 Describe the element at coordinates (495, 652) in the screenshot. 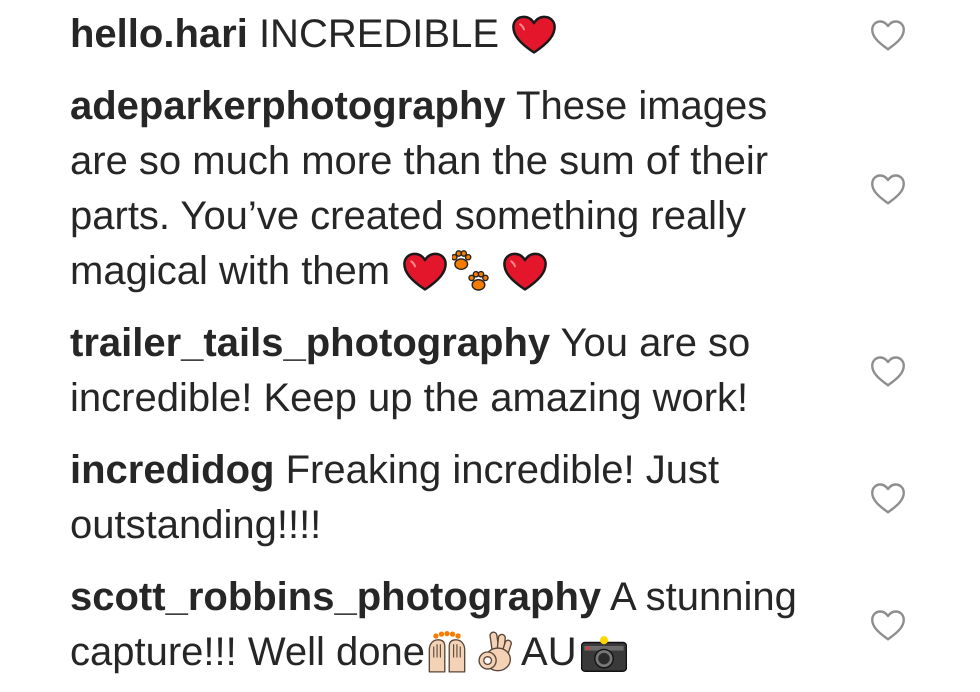

I see `ok-hand-emoji-icon` at that location.